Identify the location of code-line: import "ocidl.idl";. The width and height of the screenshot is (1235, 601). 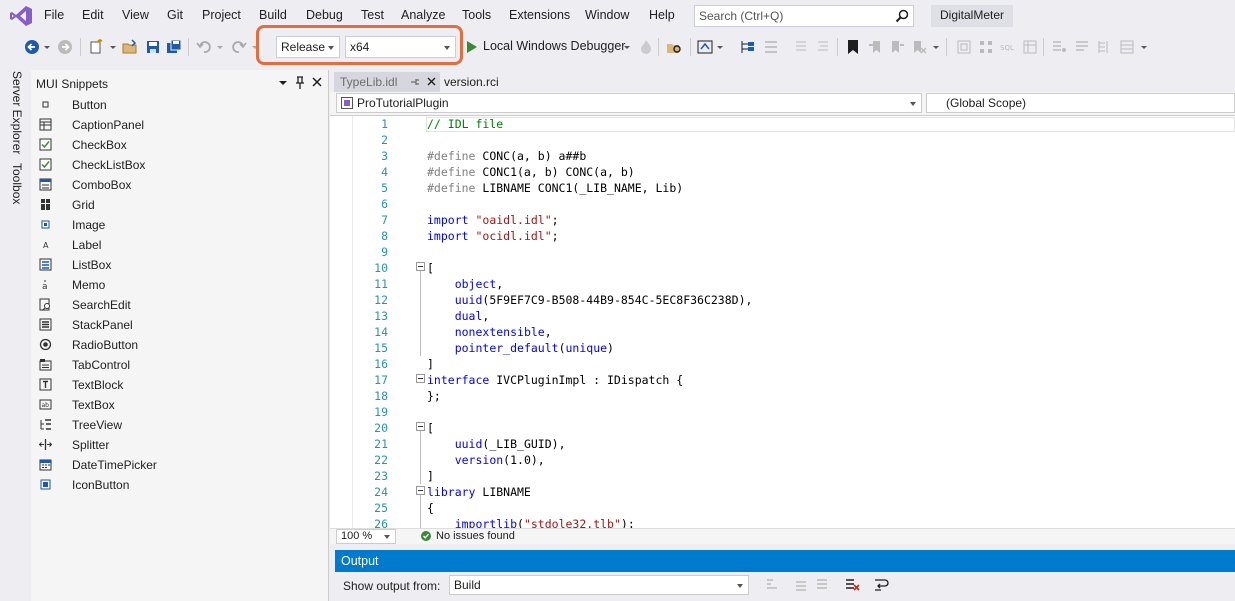
(493, 236).